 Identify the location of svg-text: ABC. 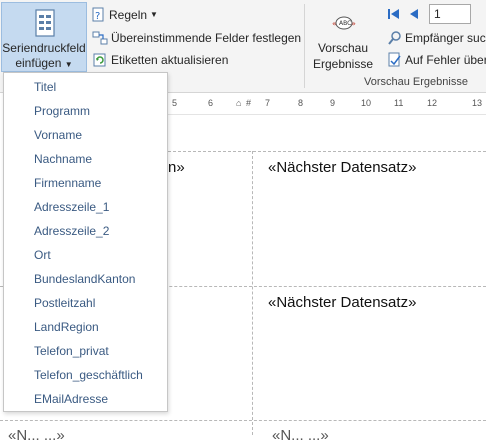
(345, 23).